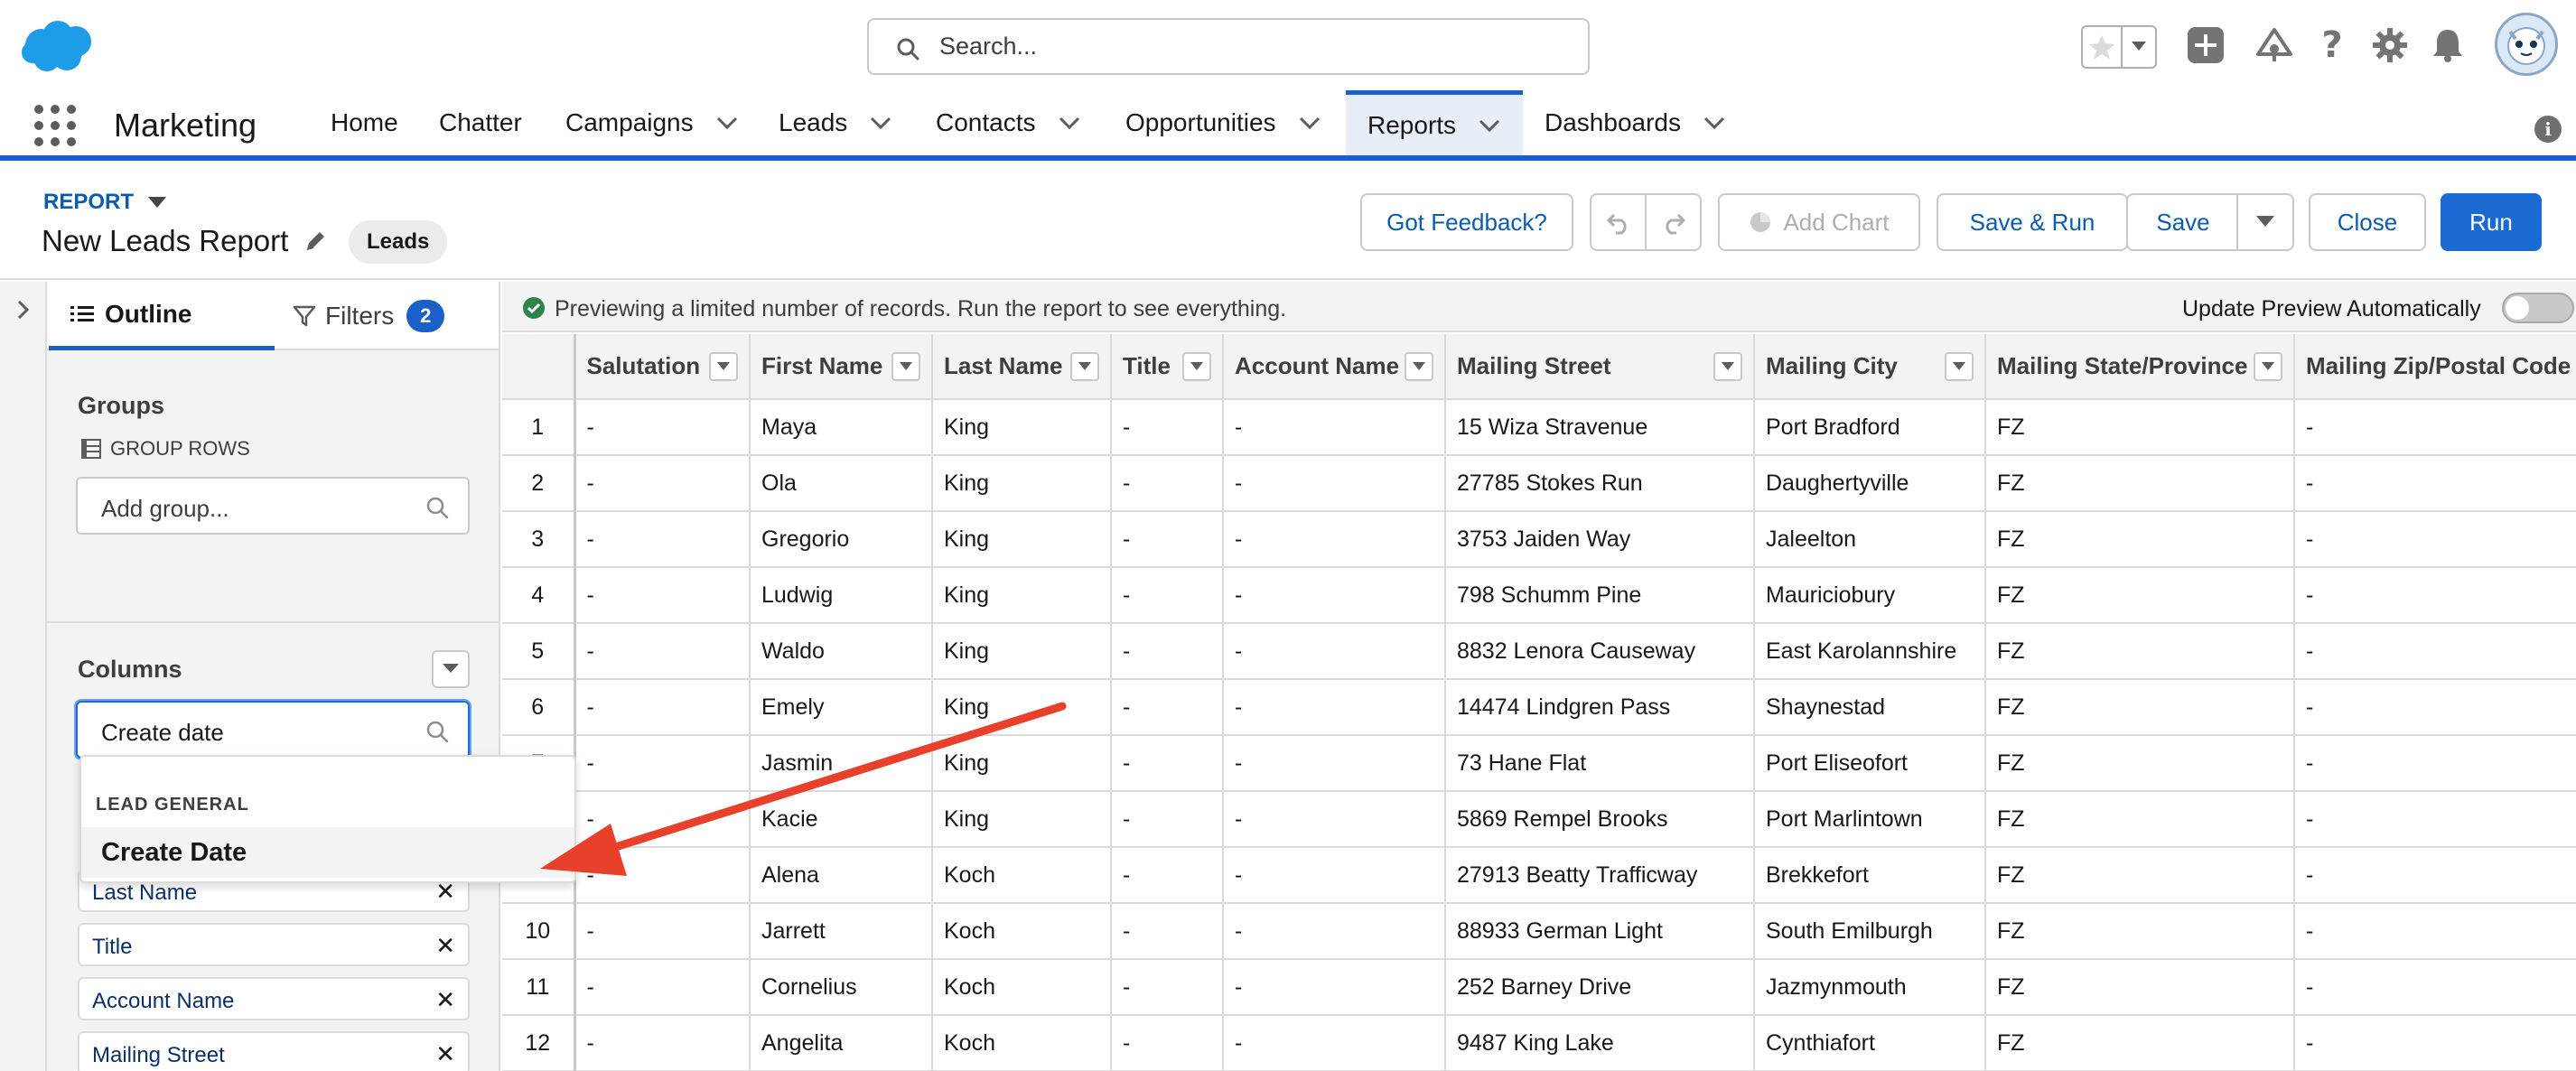 This screenshot has width=2576, height=1071. Describe the element at coordinates (2332, 45) in the screenshot. I see `help-button: ?` at that location.